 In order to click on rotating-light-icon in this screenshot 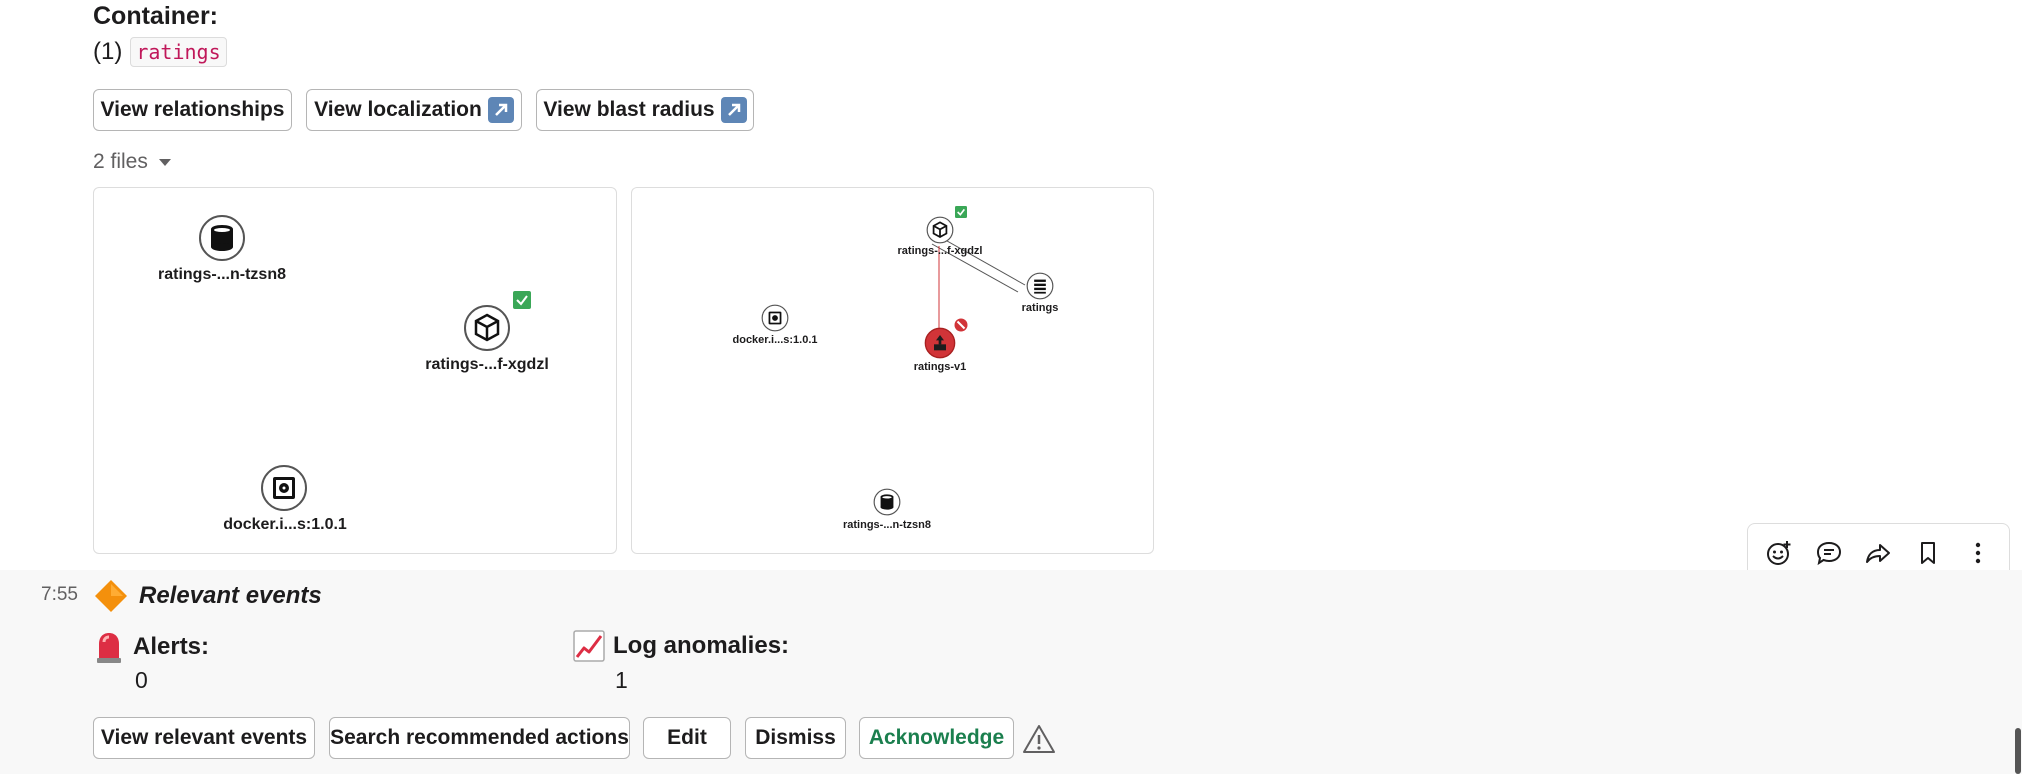, I will do `click(109, 648)`.